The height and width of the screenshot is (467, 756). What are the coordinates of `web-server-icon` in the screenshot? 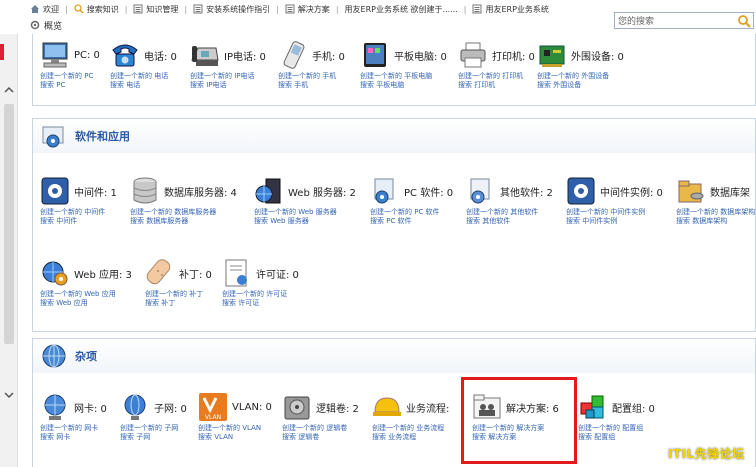 It's located at (268, 191).